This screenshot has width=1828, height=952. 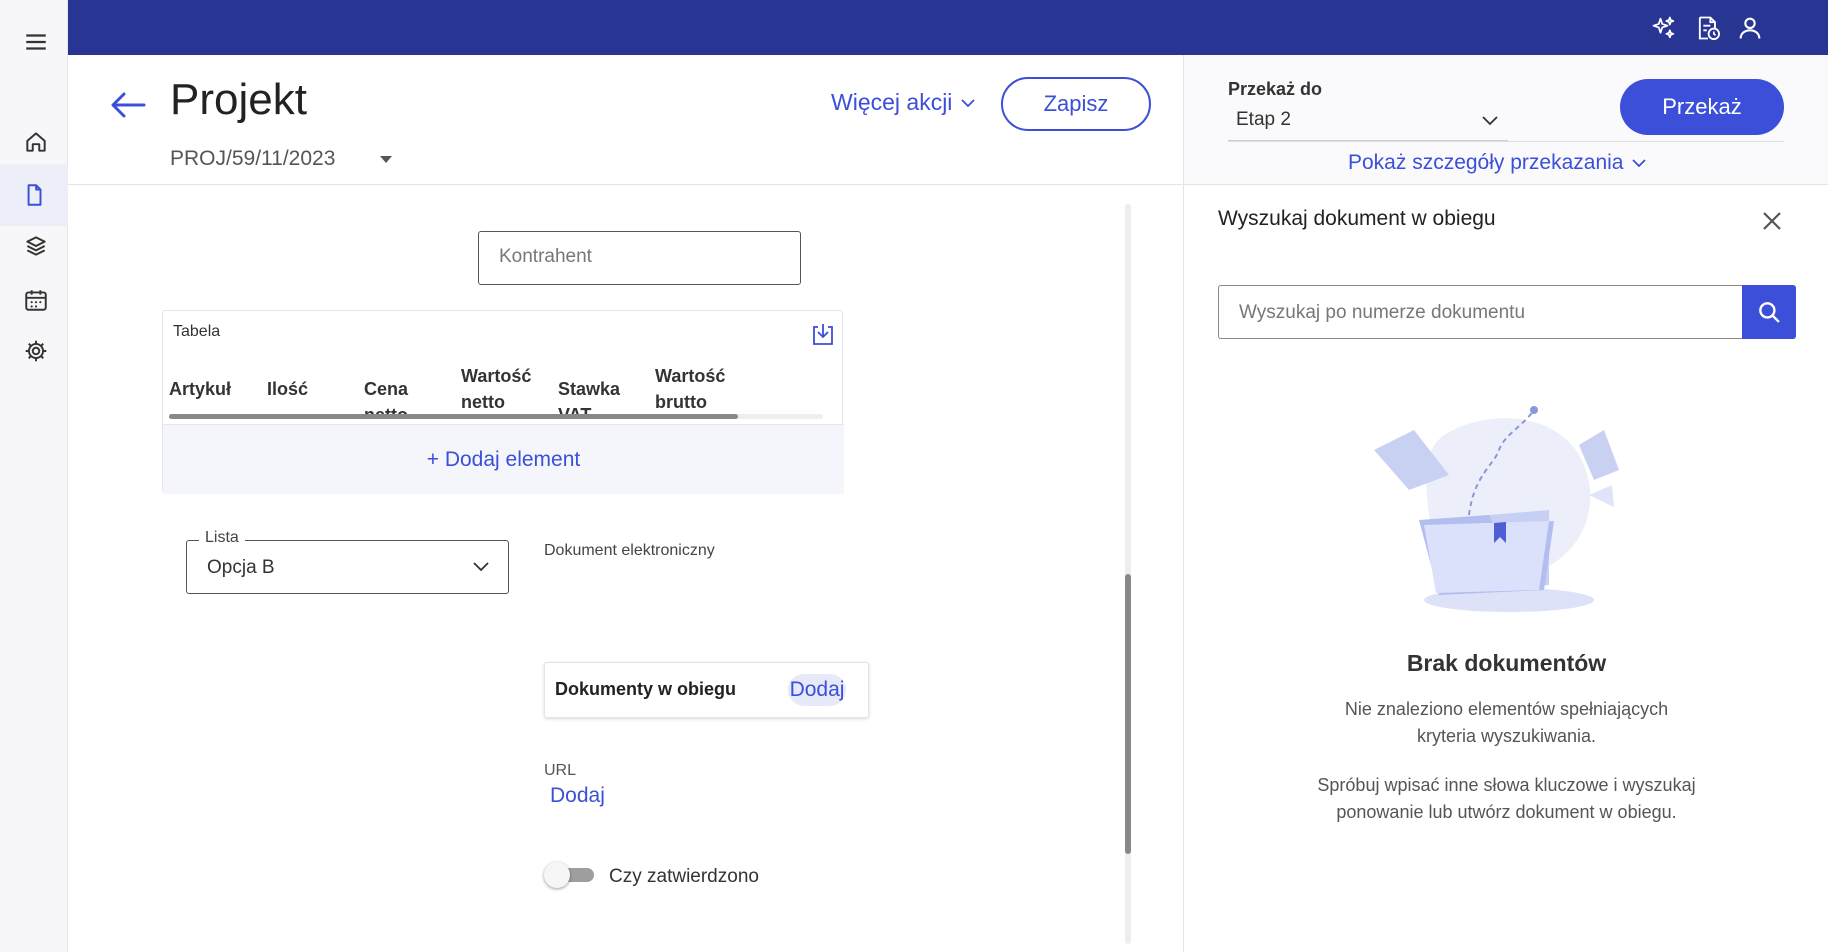 What do you see at coordinates (646, 689) in the screenshot?
I see `documents-in-circulation-label: Dokumenty w obiegu` at bounding box center [646, 689].